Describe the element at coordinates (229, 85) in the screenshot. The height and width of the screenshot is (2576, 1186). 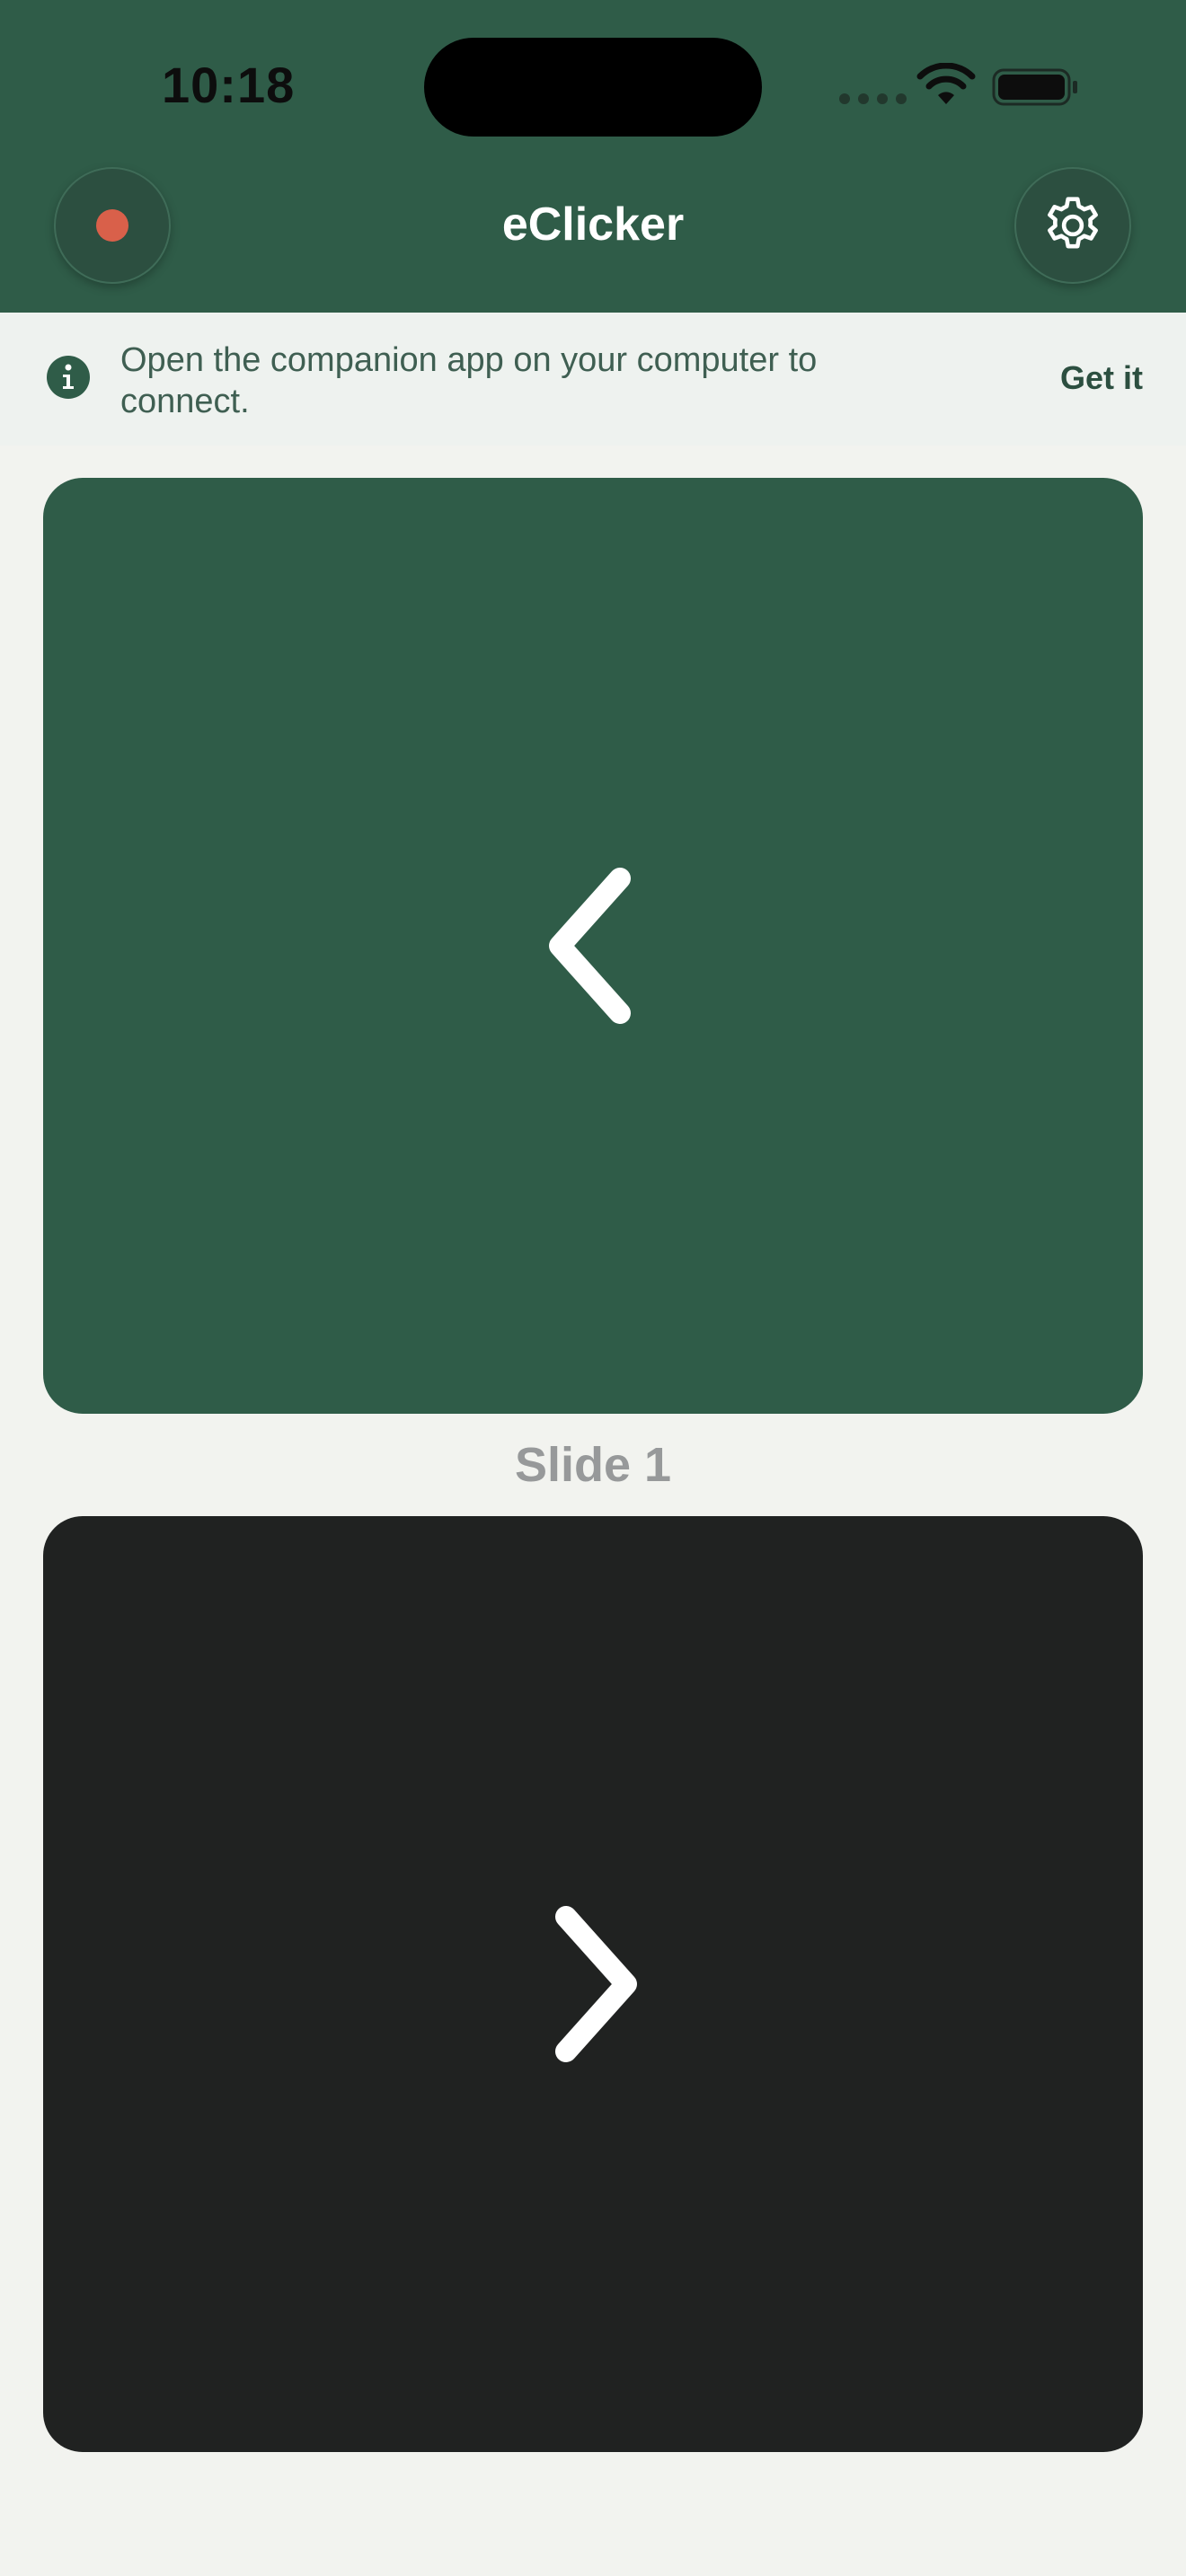
I see `status-time: 10:18` at that location.